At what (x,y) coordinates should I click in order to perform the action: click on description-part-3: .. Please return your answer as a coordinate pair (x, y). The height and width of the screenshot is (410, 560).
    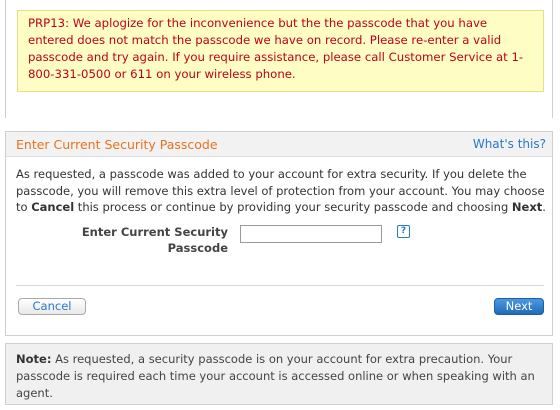
    Looking at the image, I should click on (544, 207).